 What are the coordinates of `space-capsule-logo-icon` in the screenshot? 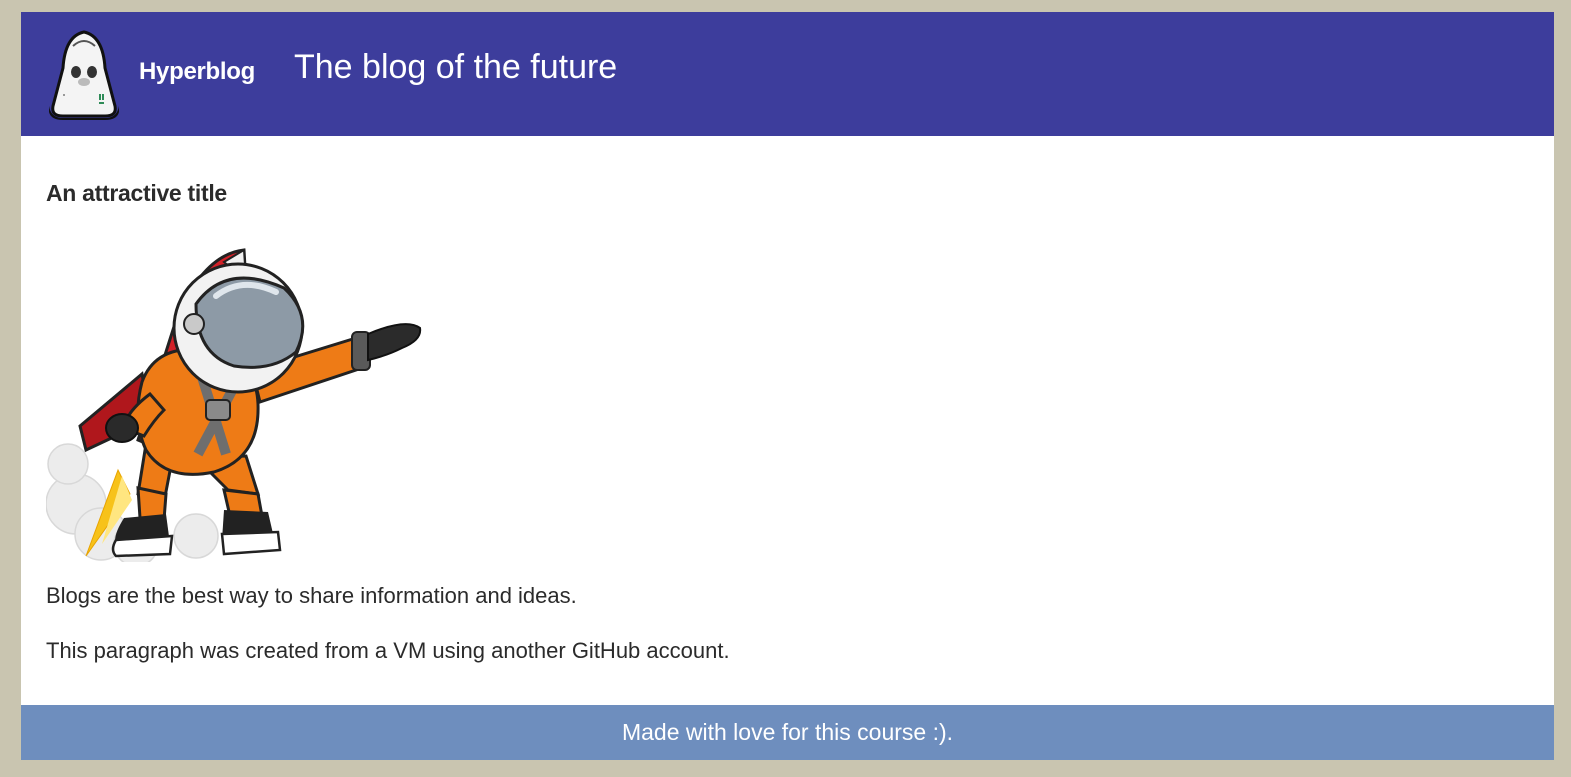 It's located at (84, 74).